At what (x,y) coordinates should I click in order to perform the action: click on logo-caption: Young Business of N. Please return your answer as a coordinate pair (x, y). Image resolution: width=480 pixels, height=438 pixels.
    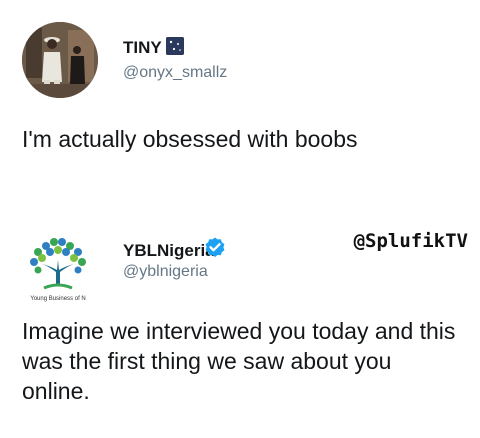
    Looking at the image, I should click on (57, 299).